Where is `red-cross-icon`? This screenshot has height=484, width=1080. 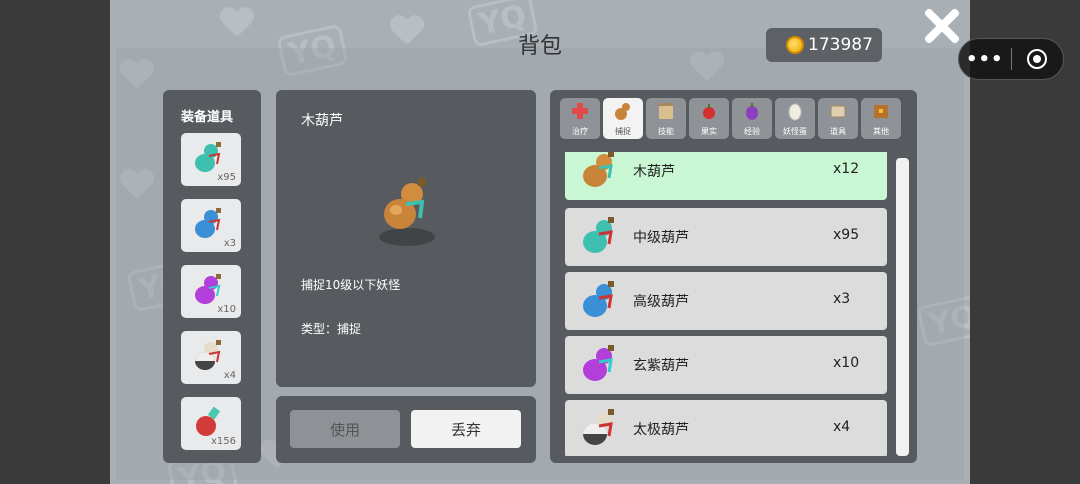
red-cross-icon is located at coordinates (580, 111).